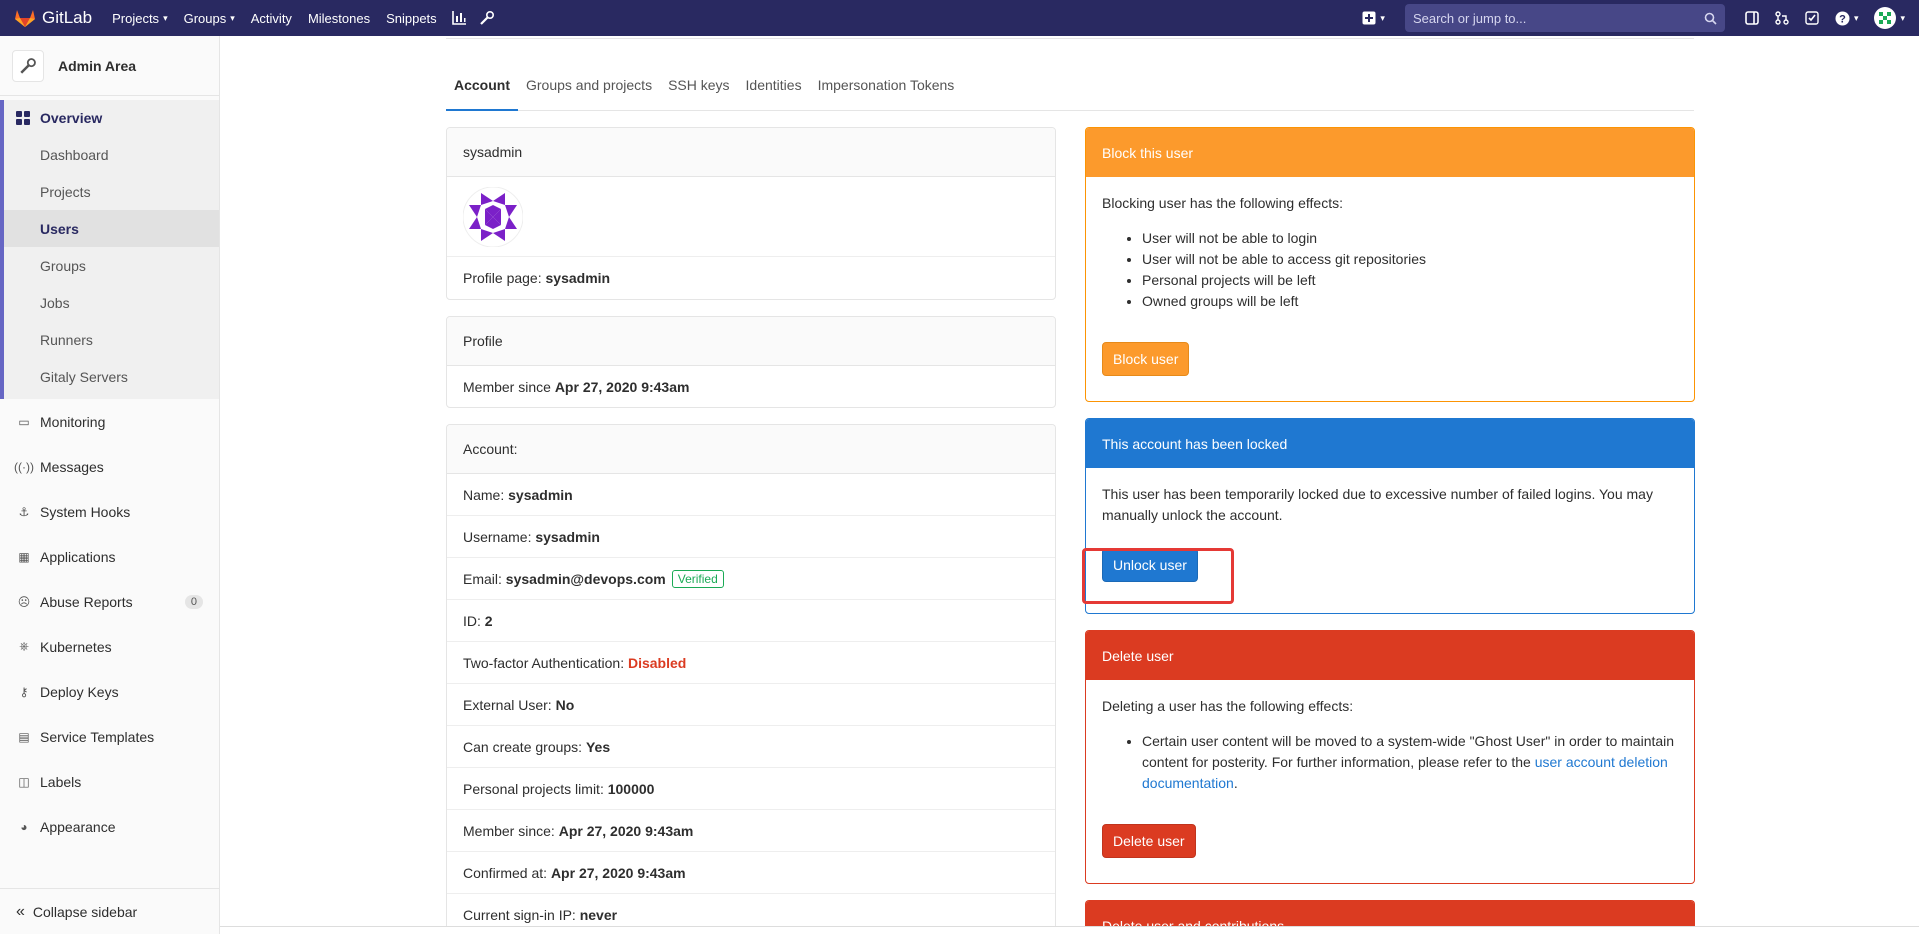  Describe the element at coordinates (109, 466) in the screenshot. I see `sidebar-item-messages: ((·)) Messages` at that location.